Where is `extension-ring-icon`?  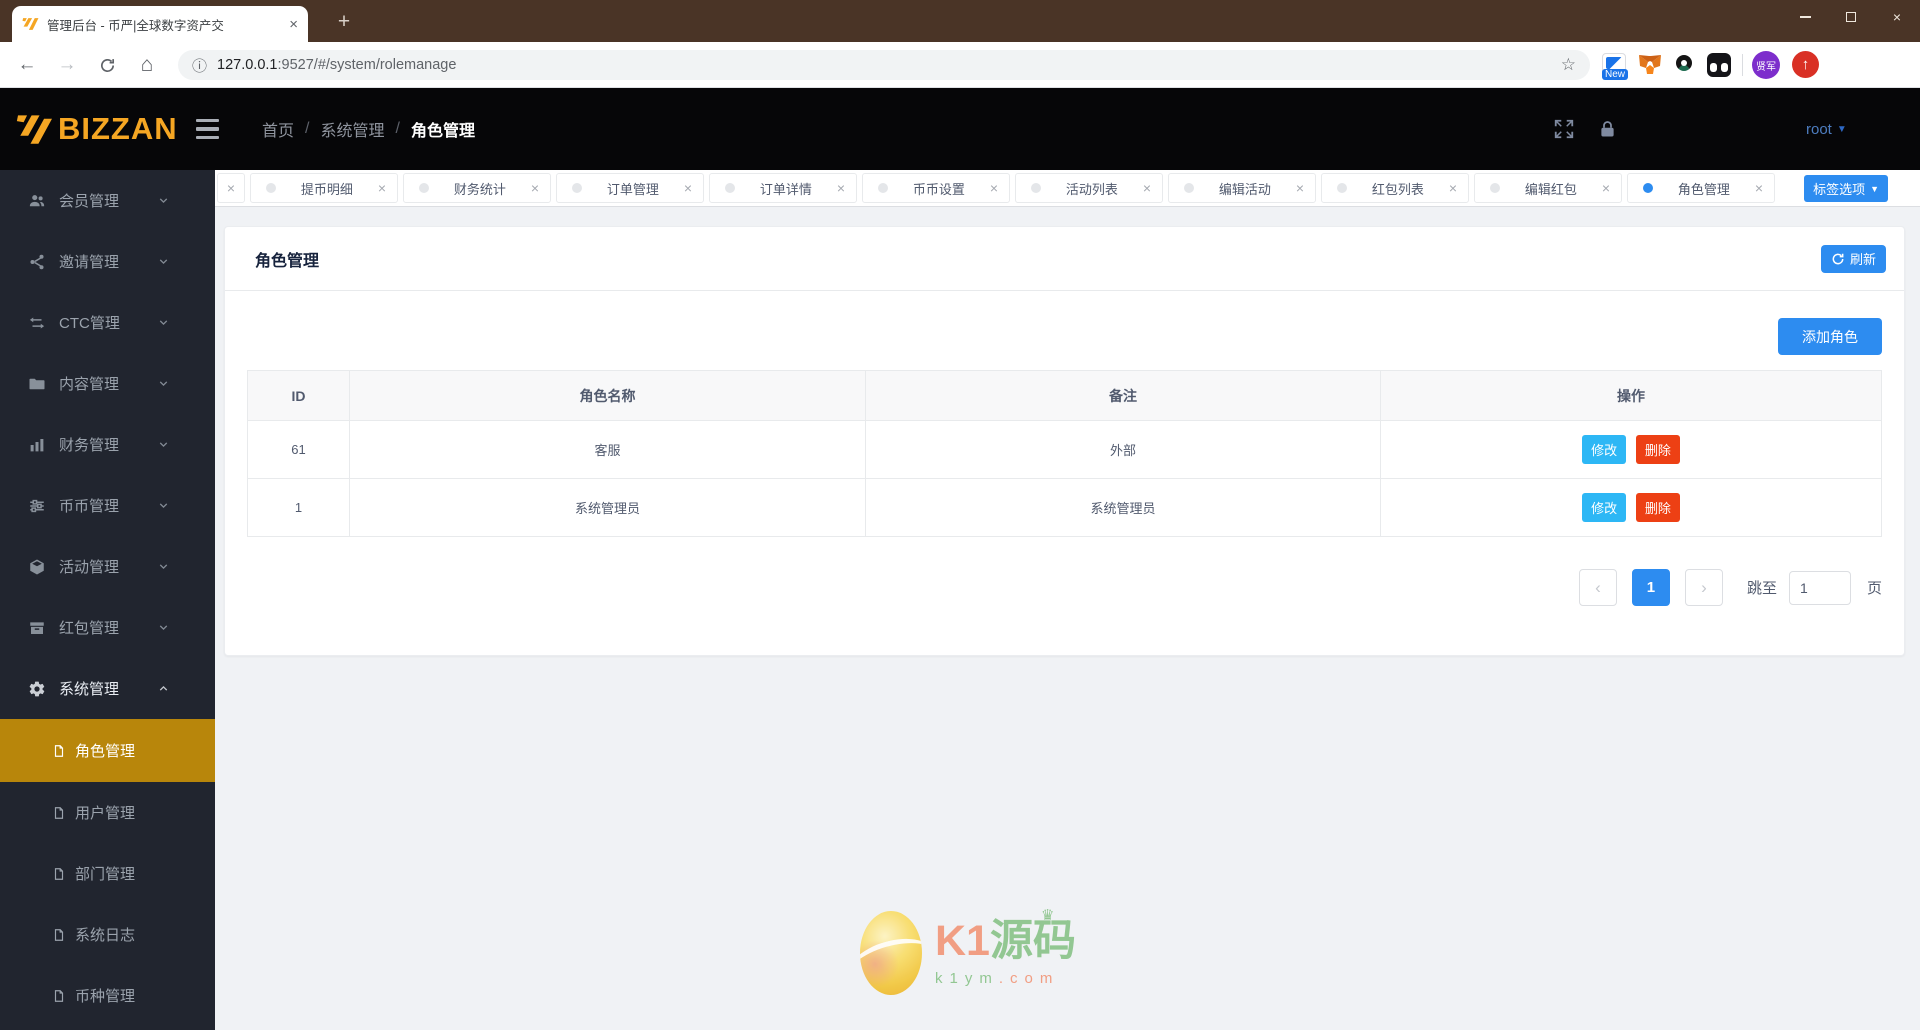
extension-ring-icon is located at coordinates (1684, 63).